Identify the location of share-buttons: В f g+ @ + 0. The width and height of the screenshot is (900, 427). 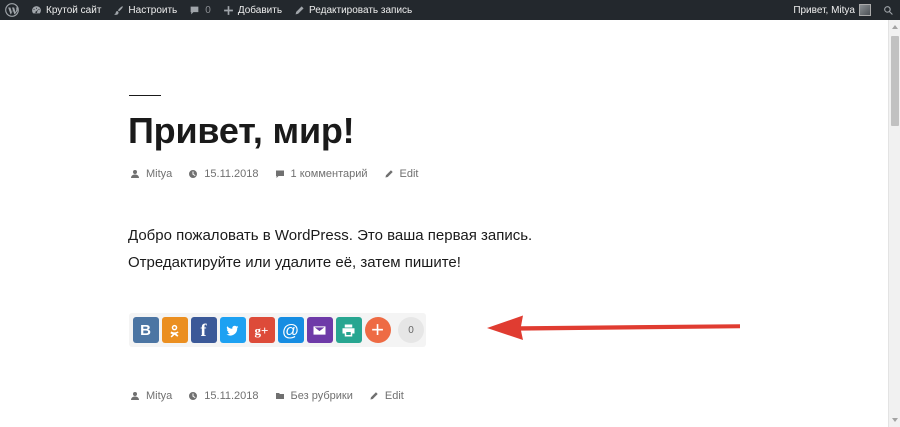
(277, 330).